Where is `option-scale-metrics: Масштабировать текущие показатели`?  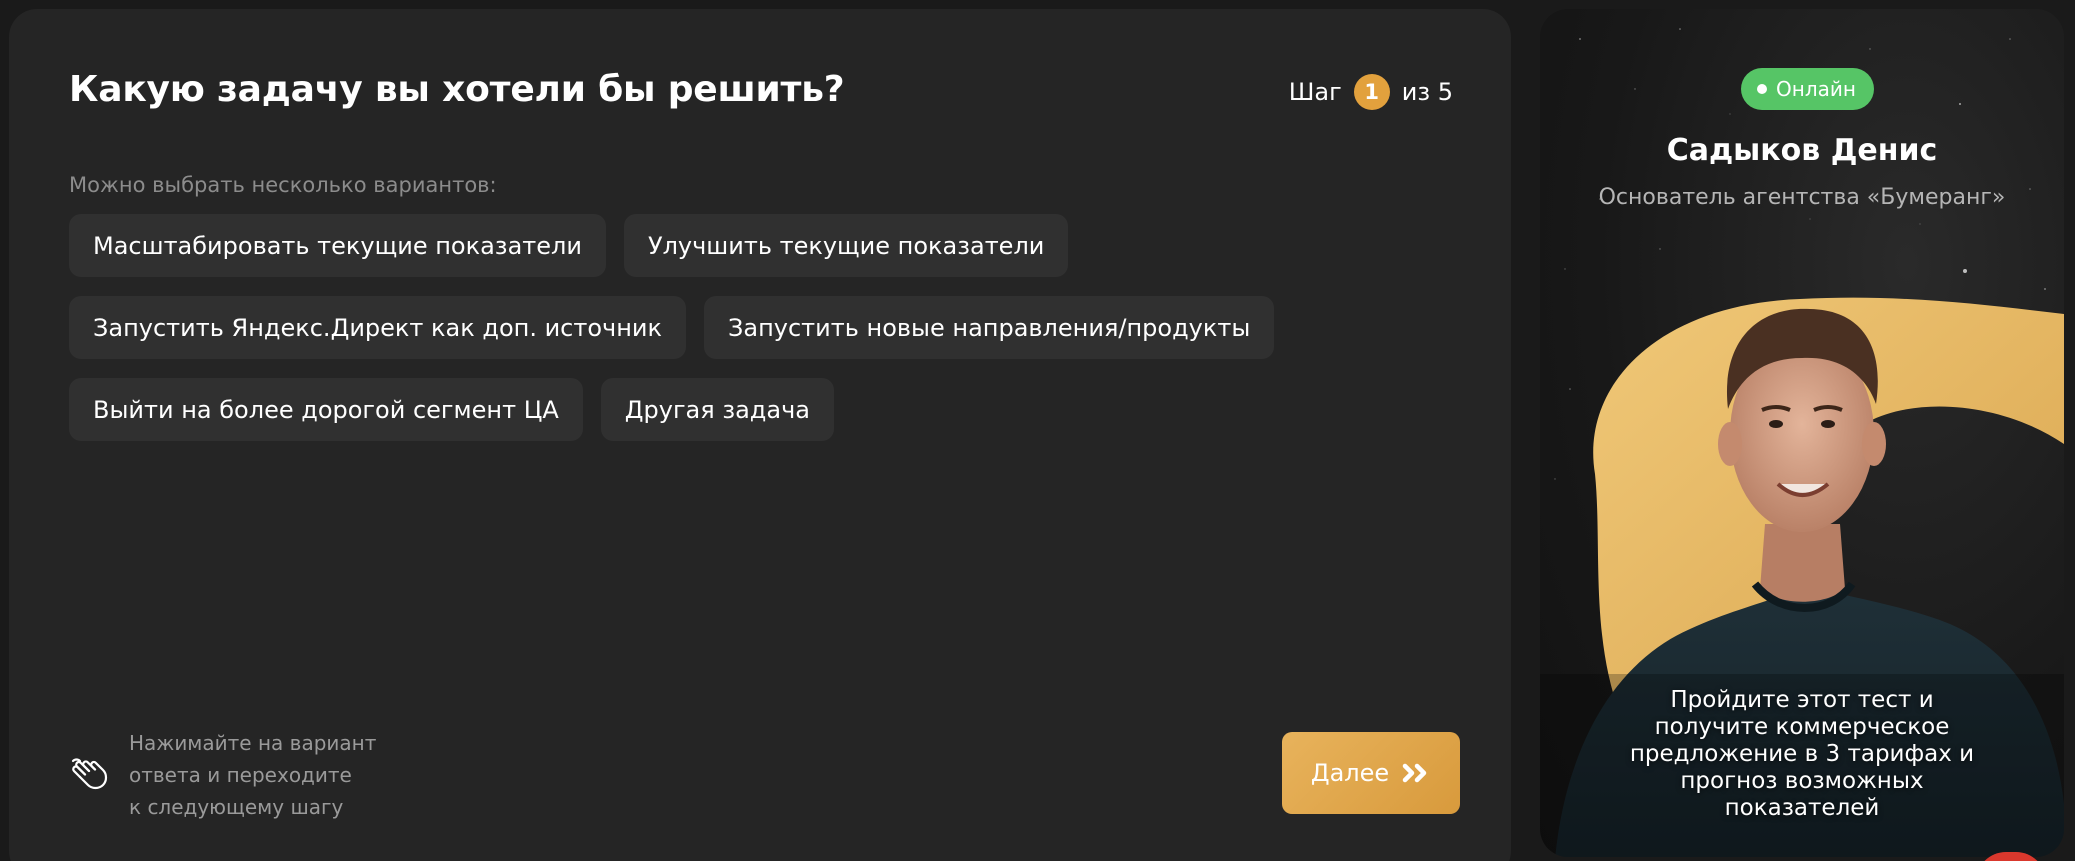 option-scale-metrics: Масштабировать текущие показатели is located at coordinates (337, 245).